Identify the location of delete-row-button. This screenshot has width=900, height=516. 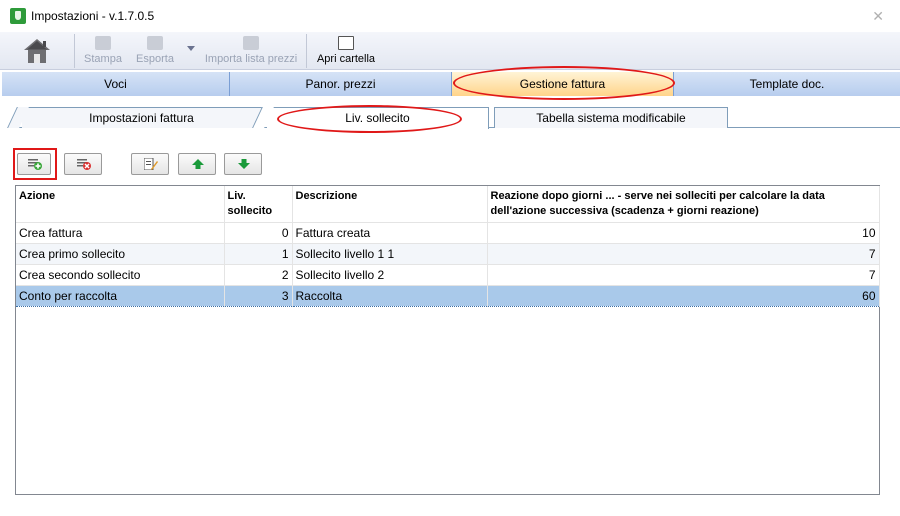
(83, 164).